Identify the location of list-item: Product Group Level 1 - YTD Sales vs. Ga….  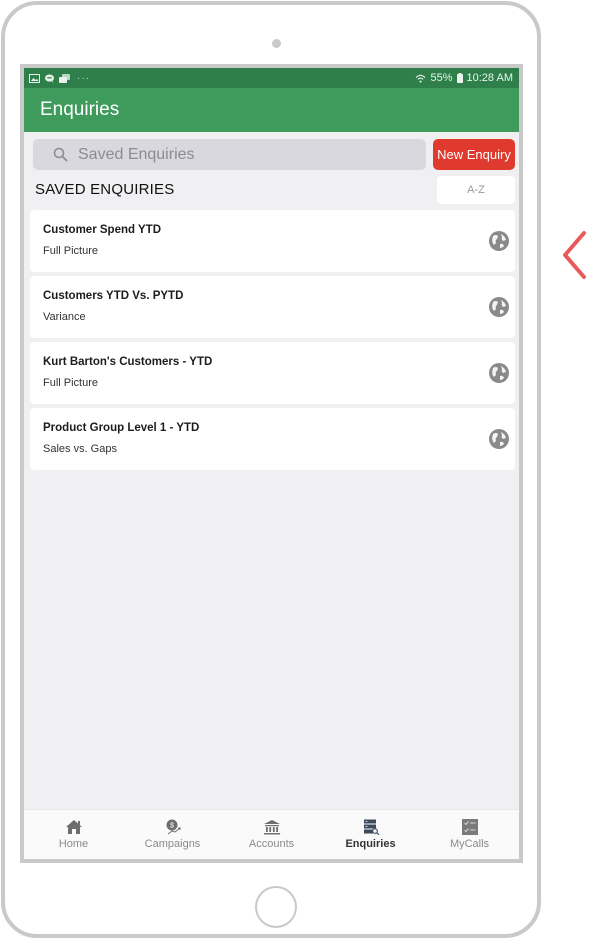
(272, 439).